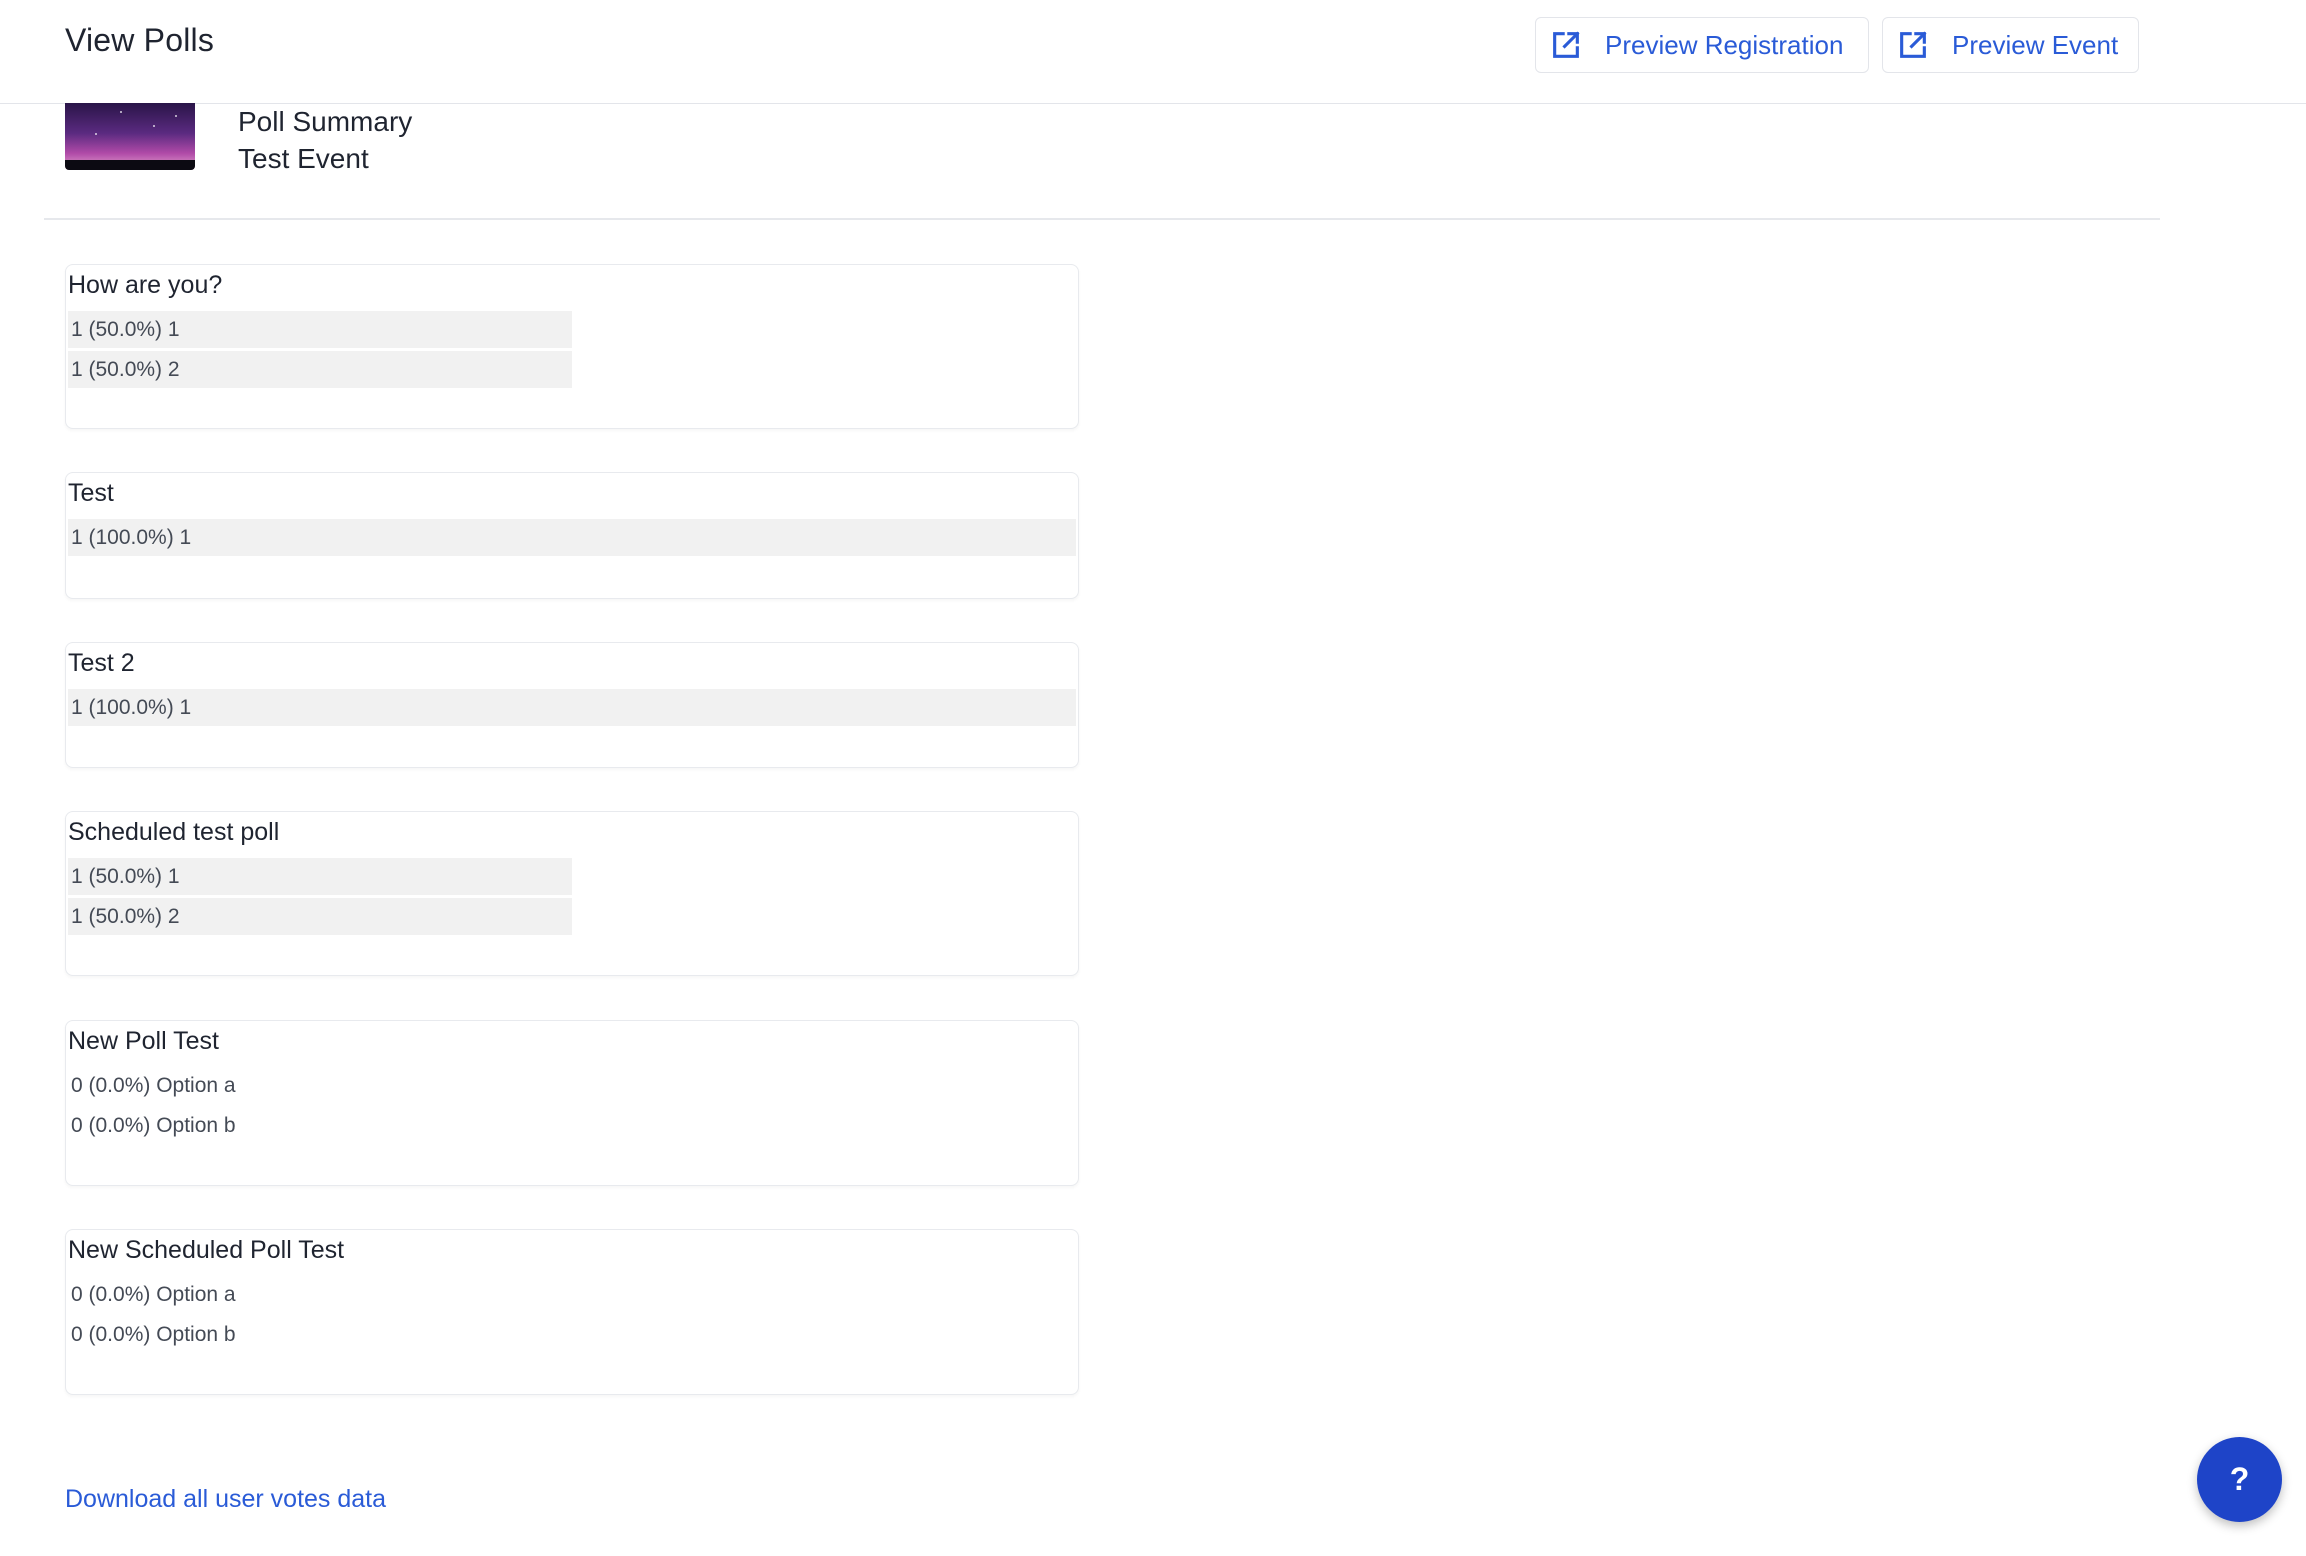 The height and width of the screenshot is (1556, 2306). I want to click on help-button: ?, so click(2239, 1479).